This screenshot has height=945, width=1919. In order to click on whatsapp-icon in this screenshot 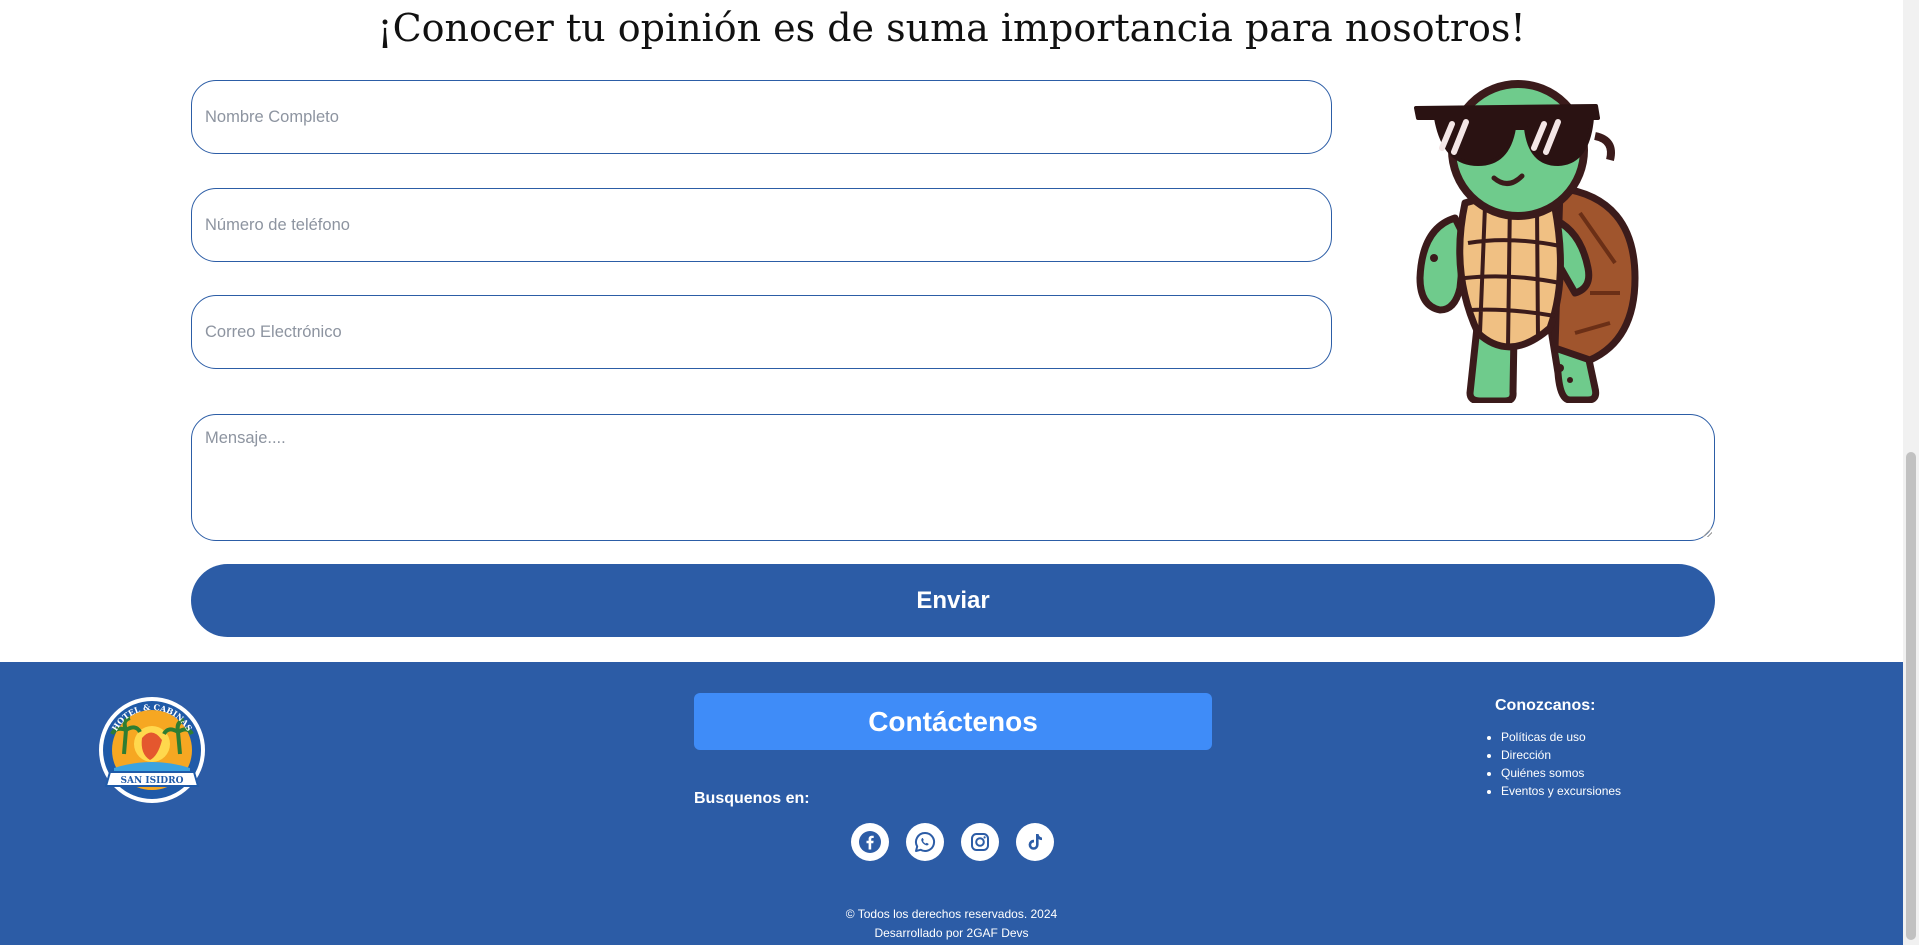, I will do `click(925, 841)`.